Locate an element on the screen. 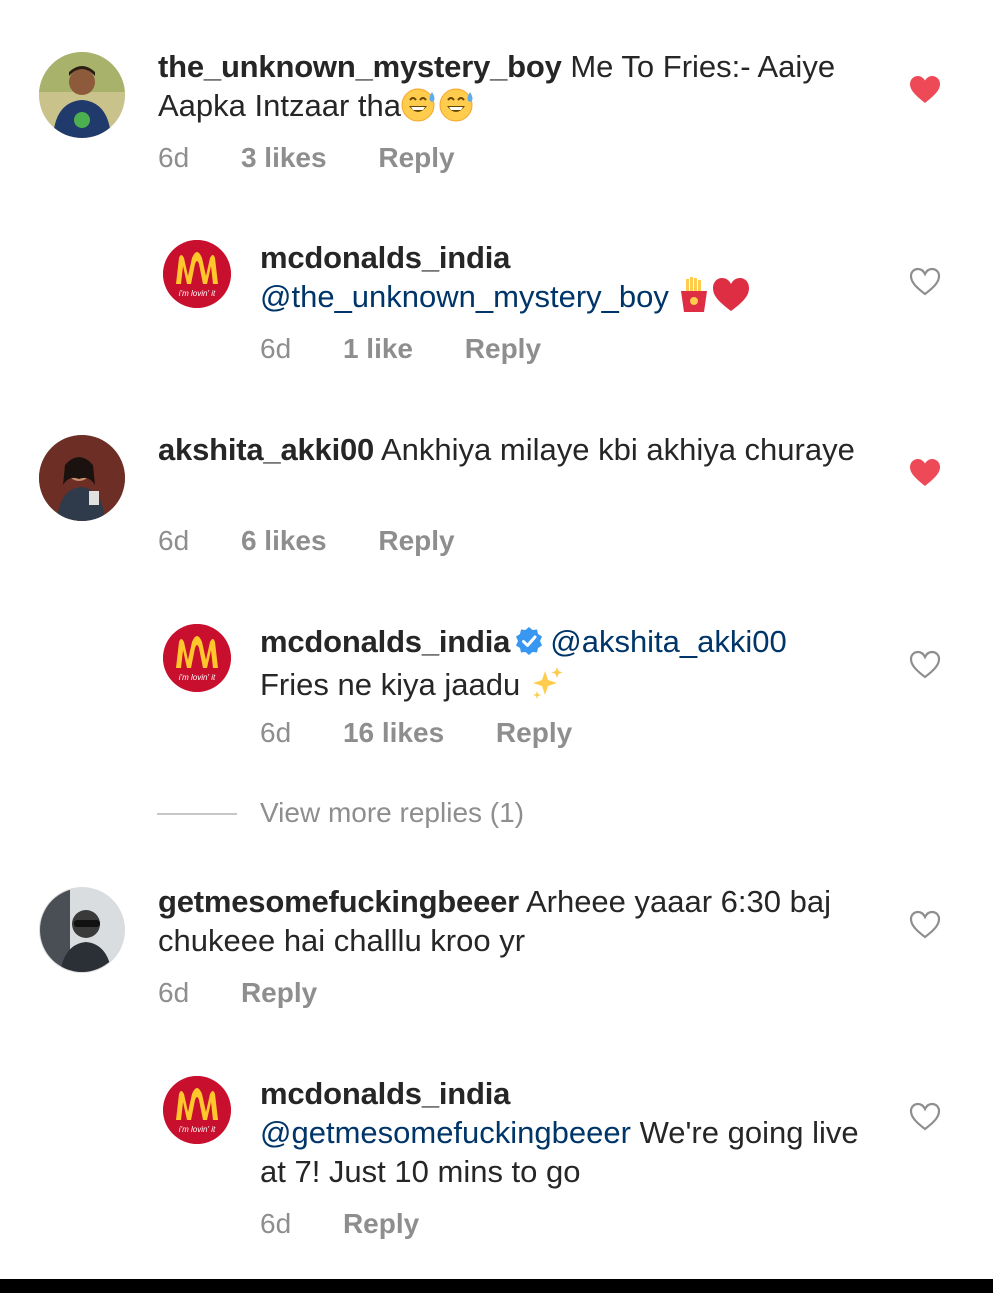 This screenshot has width=993, height=1293. reply-meta: 6d Reply is located at coordinates (361, 1224).